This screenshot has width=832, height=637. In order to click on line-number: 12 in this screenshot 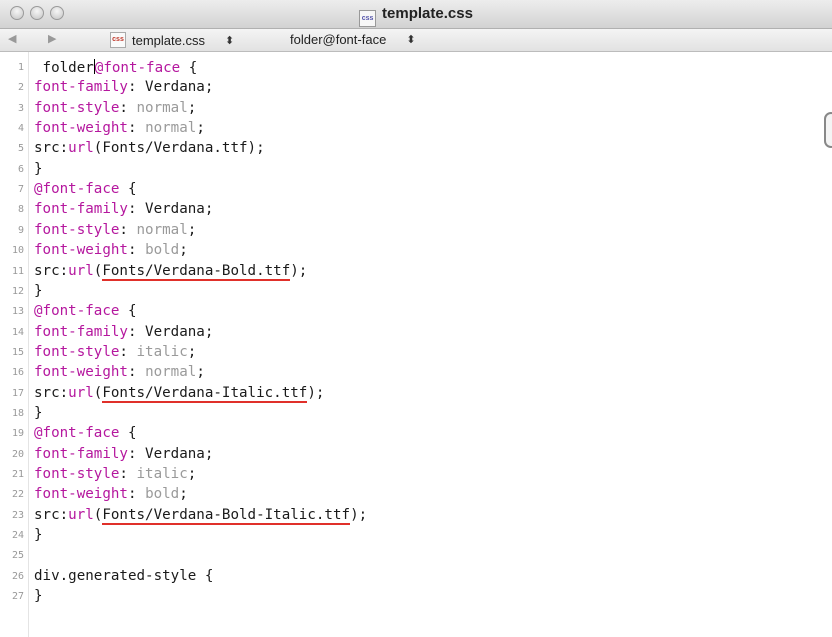, I will do `click(17, 291)`.